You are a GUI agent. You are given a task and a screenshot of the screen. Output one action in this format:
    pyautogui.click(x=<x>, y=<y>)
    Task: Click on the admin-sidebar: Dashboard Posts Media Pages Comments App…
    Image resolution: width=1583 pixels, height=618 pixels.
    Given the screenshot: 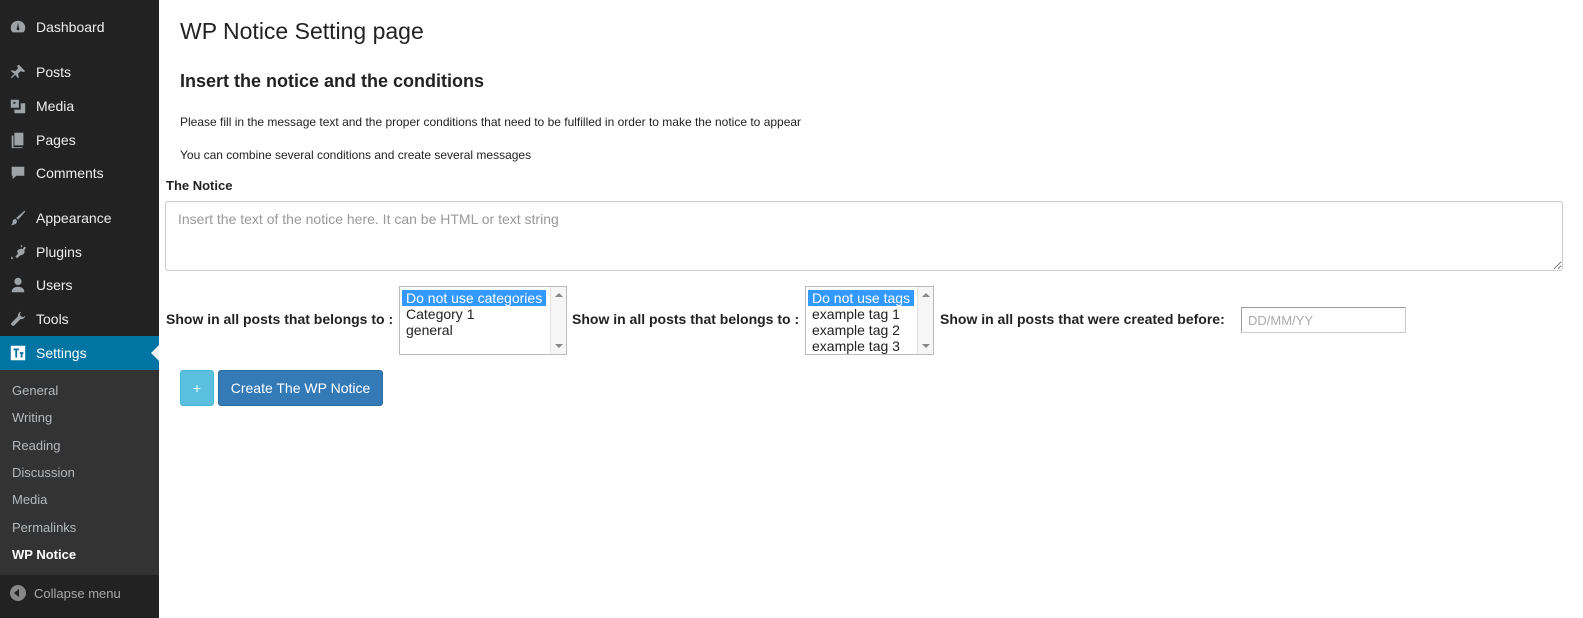 What is the action you would take?
    pyautogui.click(x=79, y=309)
    